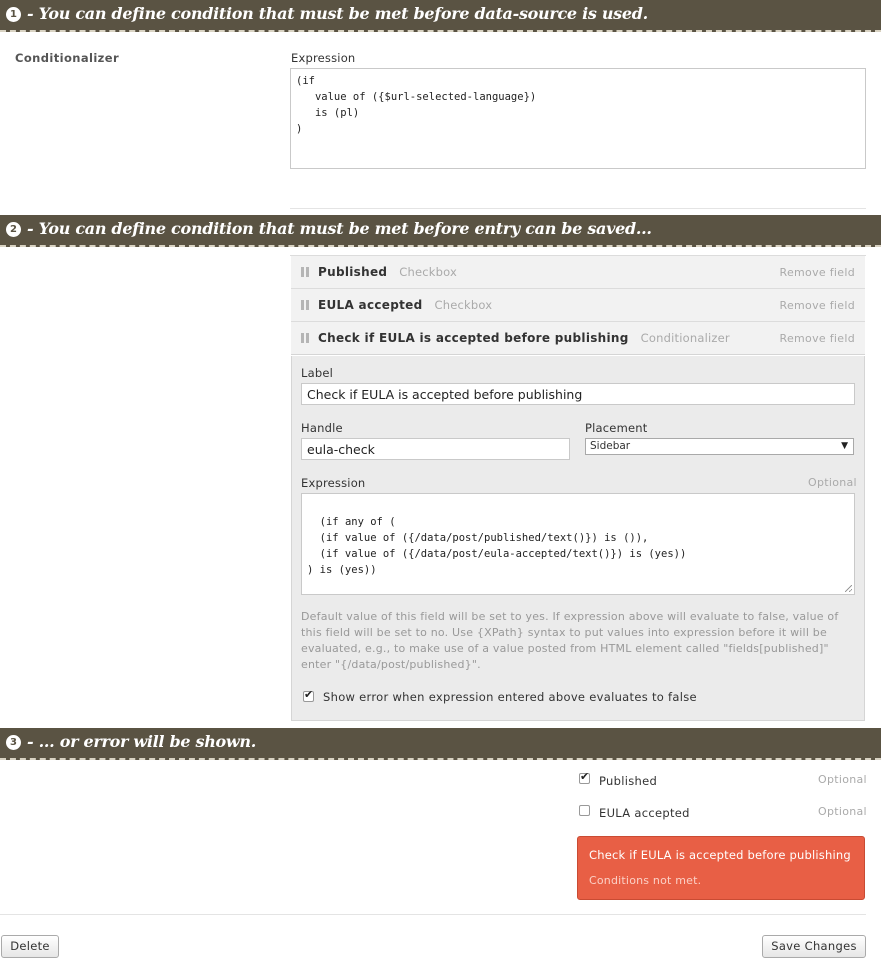  What do you see at coordinates (814, 946) in the screenshot?
I see `save-changes-button: Save Changes` at bounding box center [814, 946].